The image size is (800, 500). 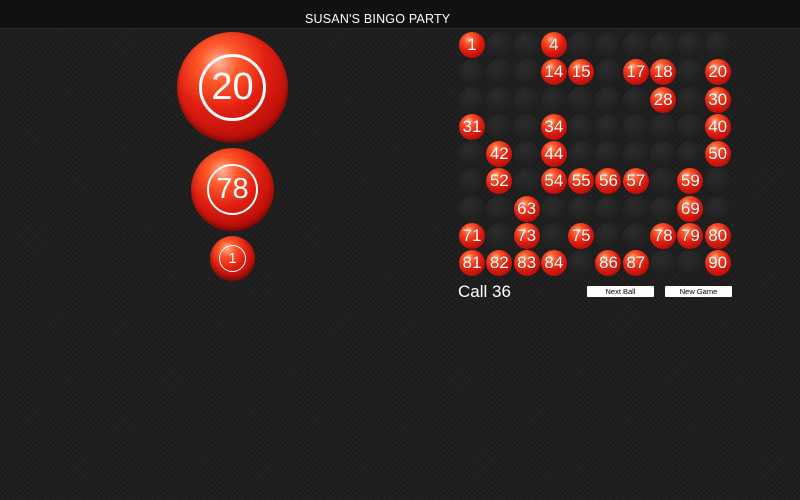 What do you see at coordinates (581, 236) in the screenshot?
I see `board-number-75: 75` at bounding box center [581, 236].